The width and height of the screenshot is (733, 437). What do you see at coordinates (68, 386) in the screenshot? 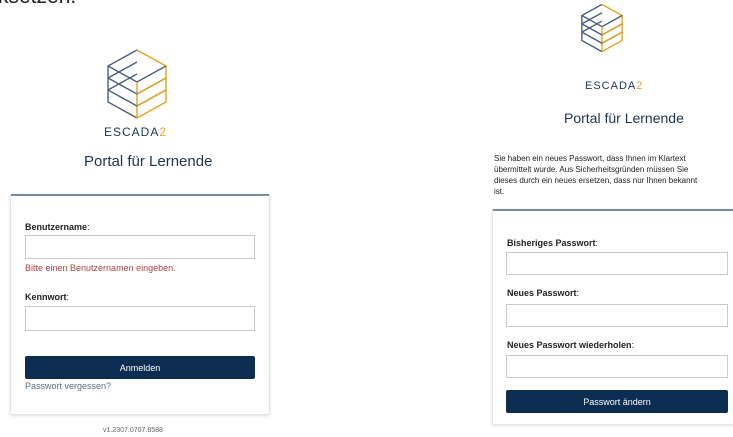
I see `forgot-password-link: Passwort vergessen?` at bounding box center [68, 386].